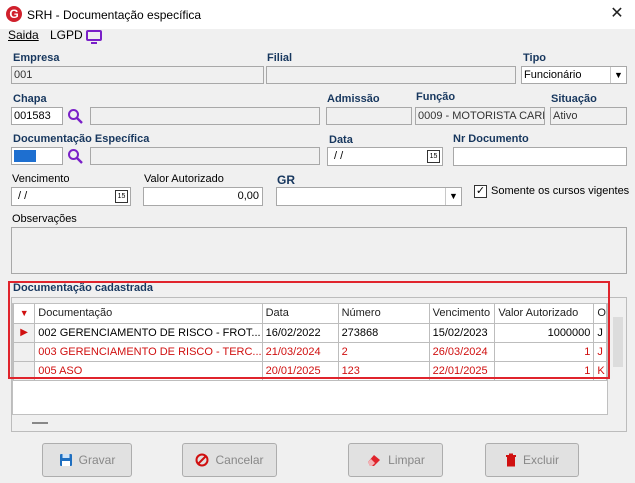 The width and height of the screenshot is (635, 483). I want to click on grid-vertical-scrollbar, so click(618, 342).